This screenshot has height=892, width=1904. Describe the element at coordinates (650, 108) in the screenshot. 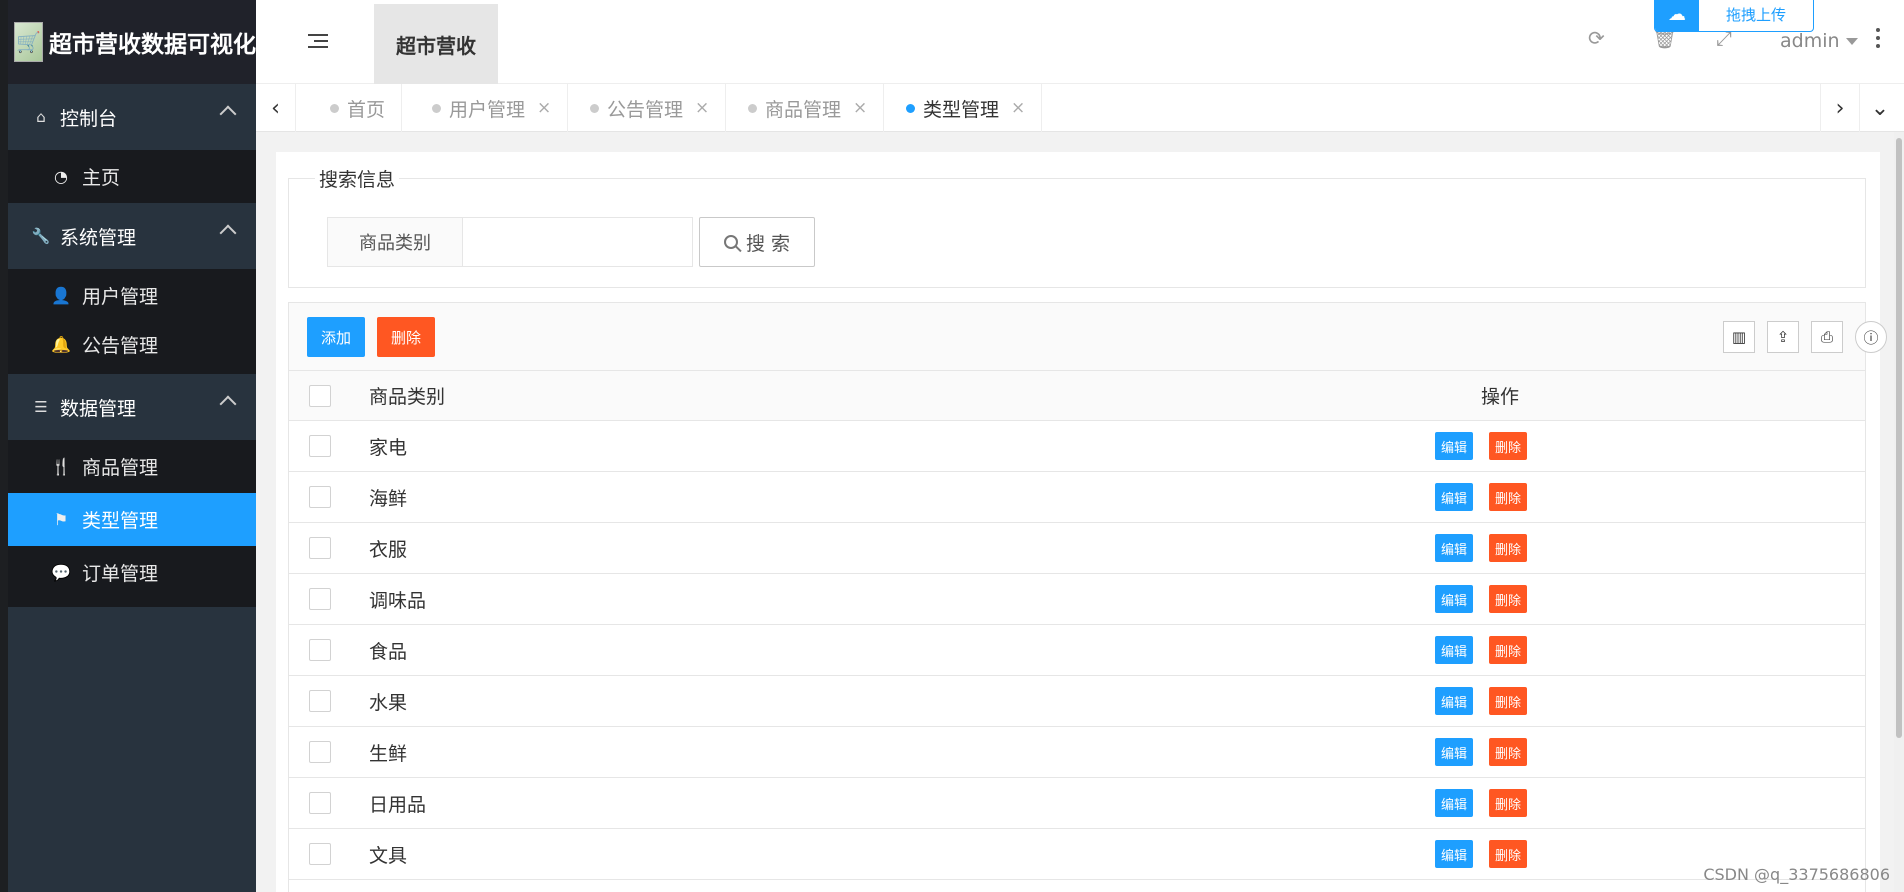

I see `tab-notices: 公告管理 ×` at that location.